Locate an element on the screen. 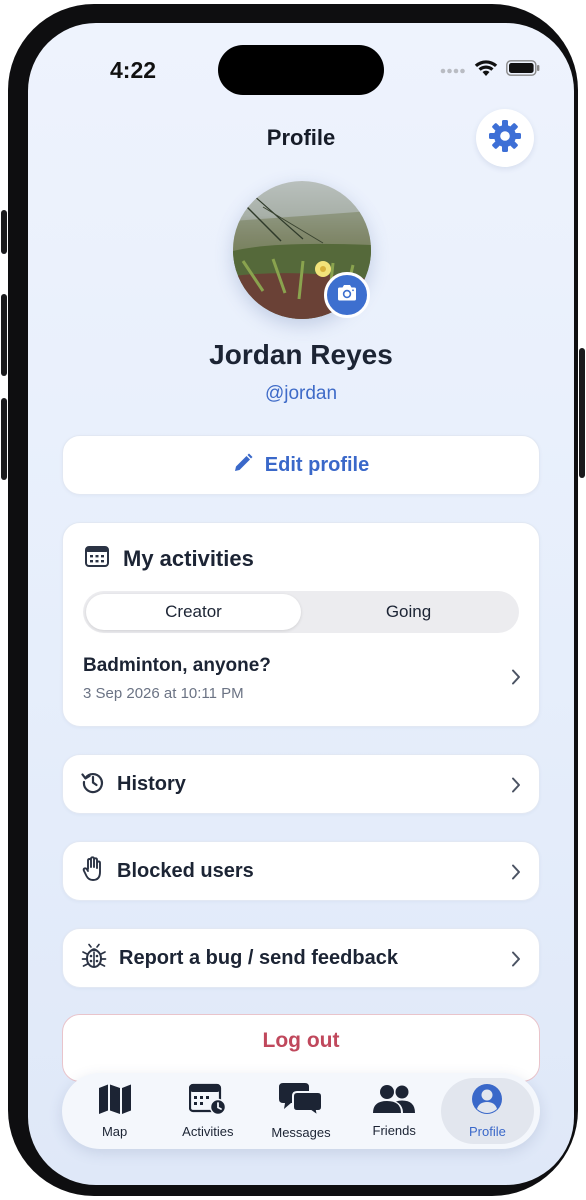  volume-down-button is located at coordinates (4, 439).